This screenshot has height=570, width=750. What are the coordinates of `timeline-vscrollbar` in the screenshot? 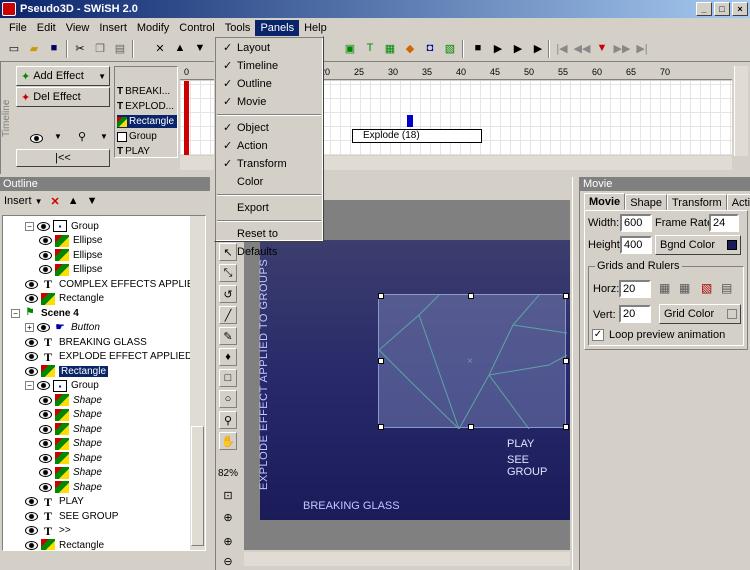 It's located at (741, 111).